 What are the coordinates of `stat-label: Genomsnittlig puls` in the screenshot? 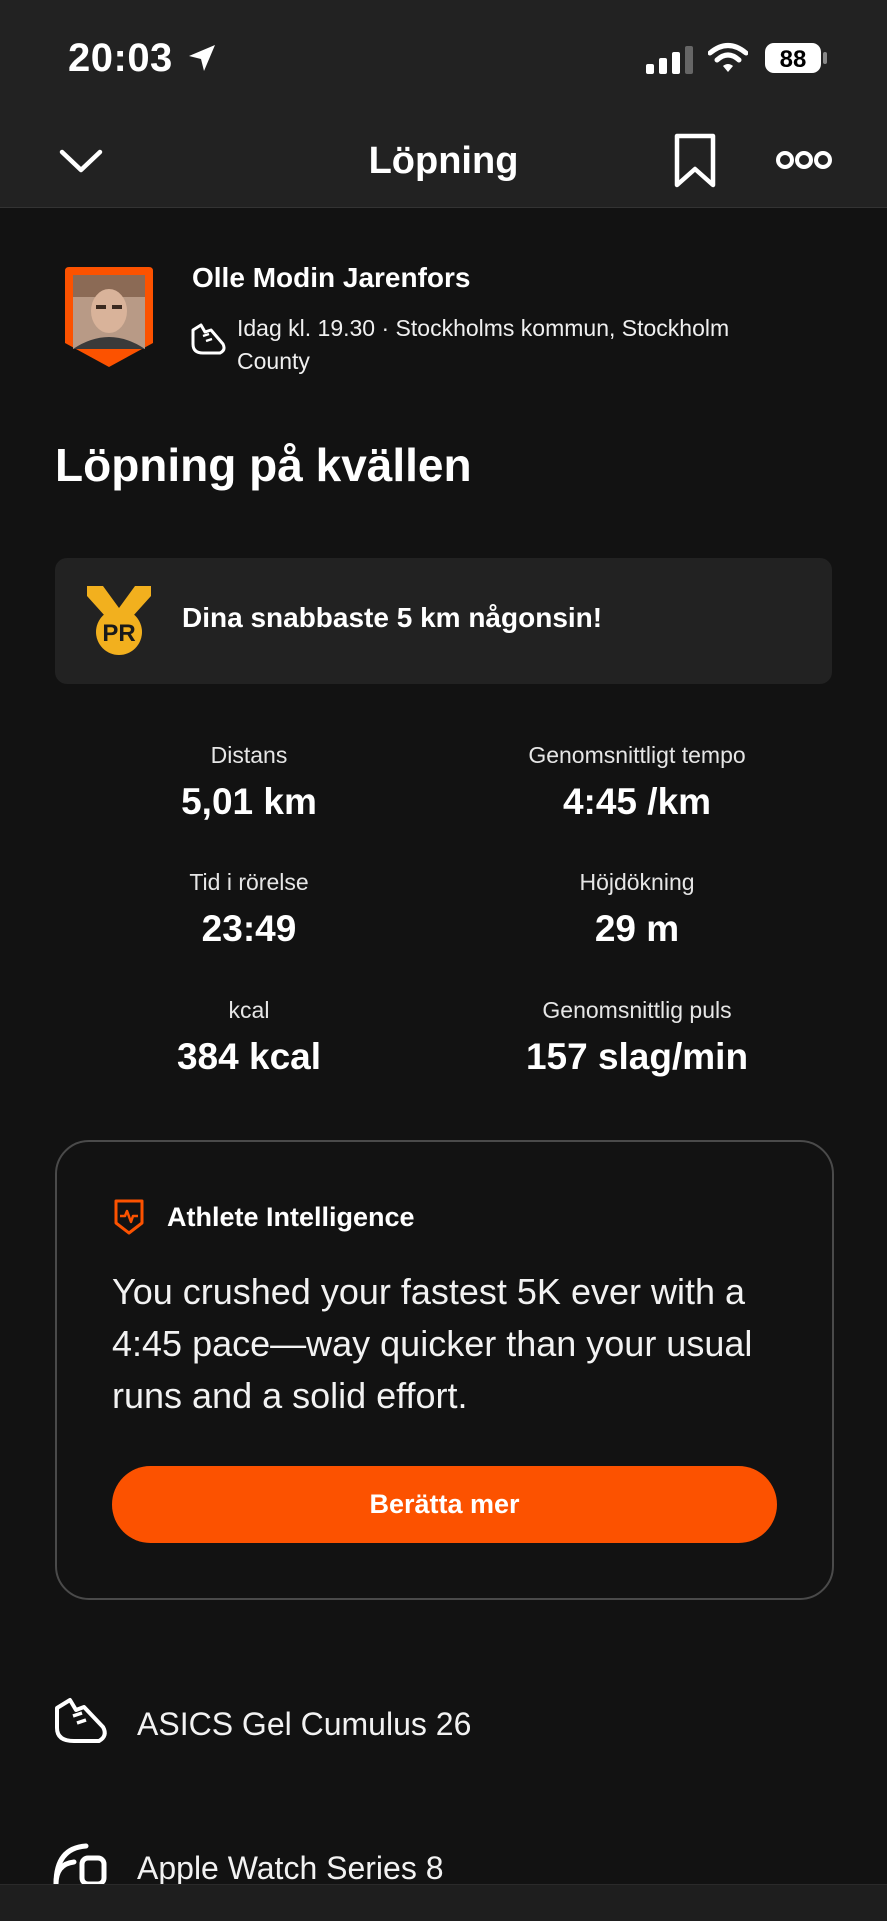 It's located at (637, 1010).